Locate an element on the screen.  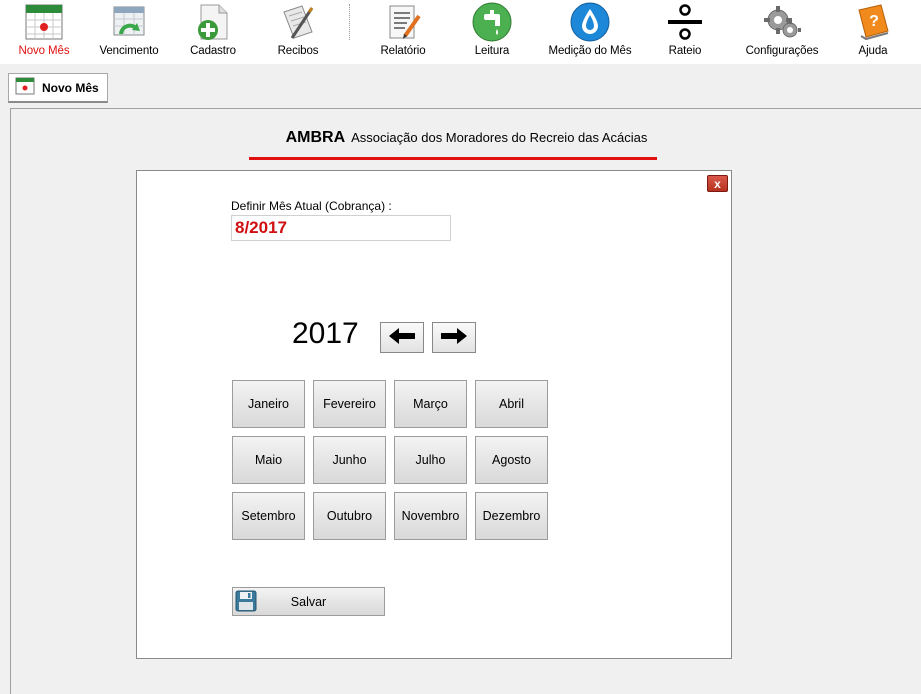
tab-novo-mes: Novo Mês is located at coordinates (58, 88).